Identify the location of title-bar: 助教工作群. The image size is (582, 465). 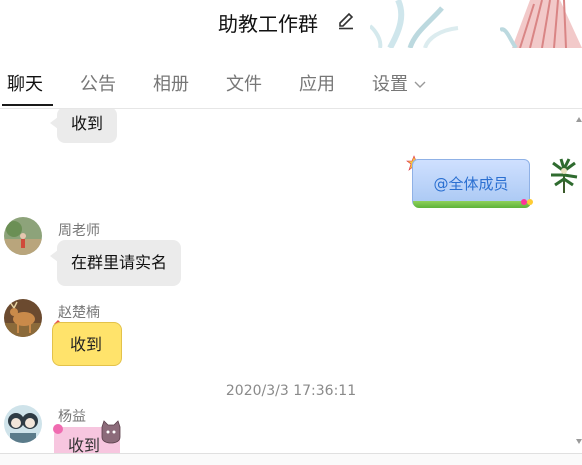
(291, 24).